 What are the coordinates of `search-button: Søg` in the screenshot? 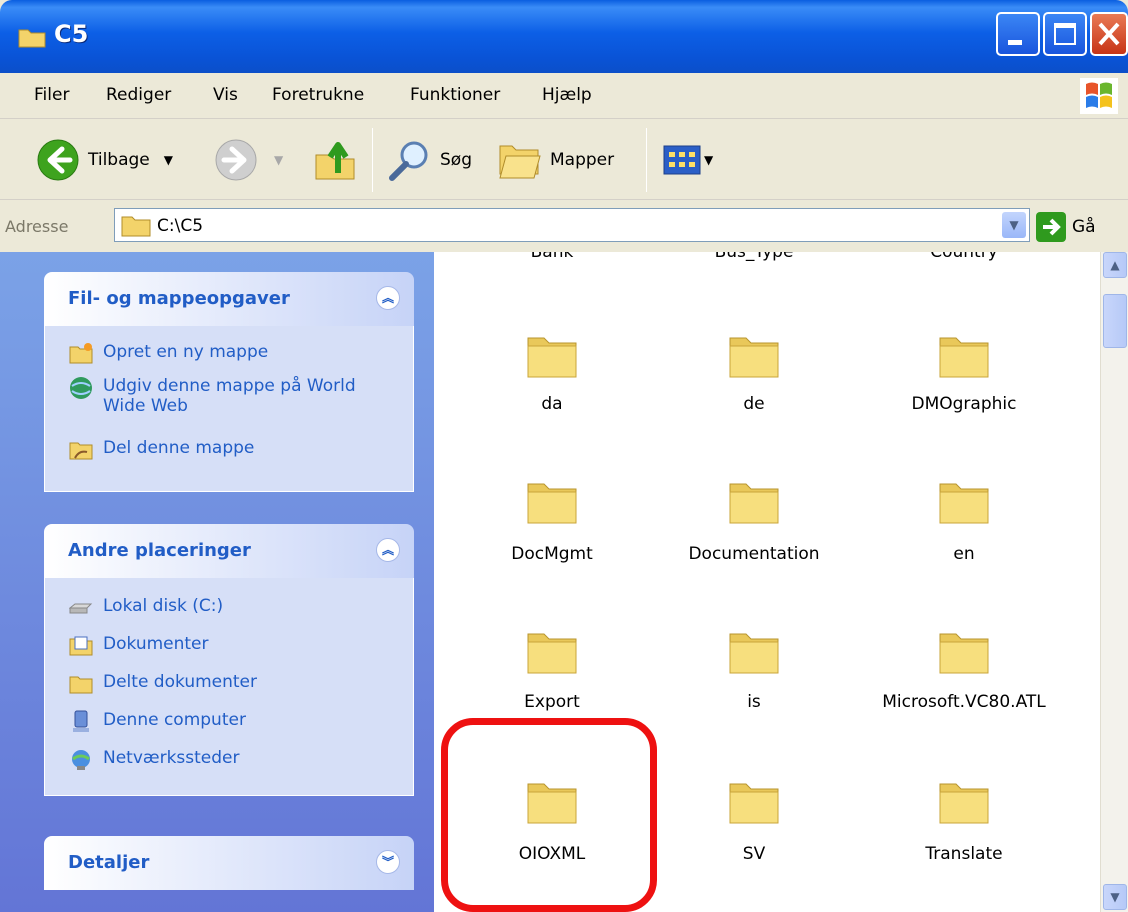 It's located at (429, 160).